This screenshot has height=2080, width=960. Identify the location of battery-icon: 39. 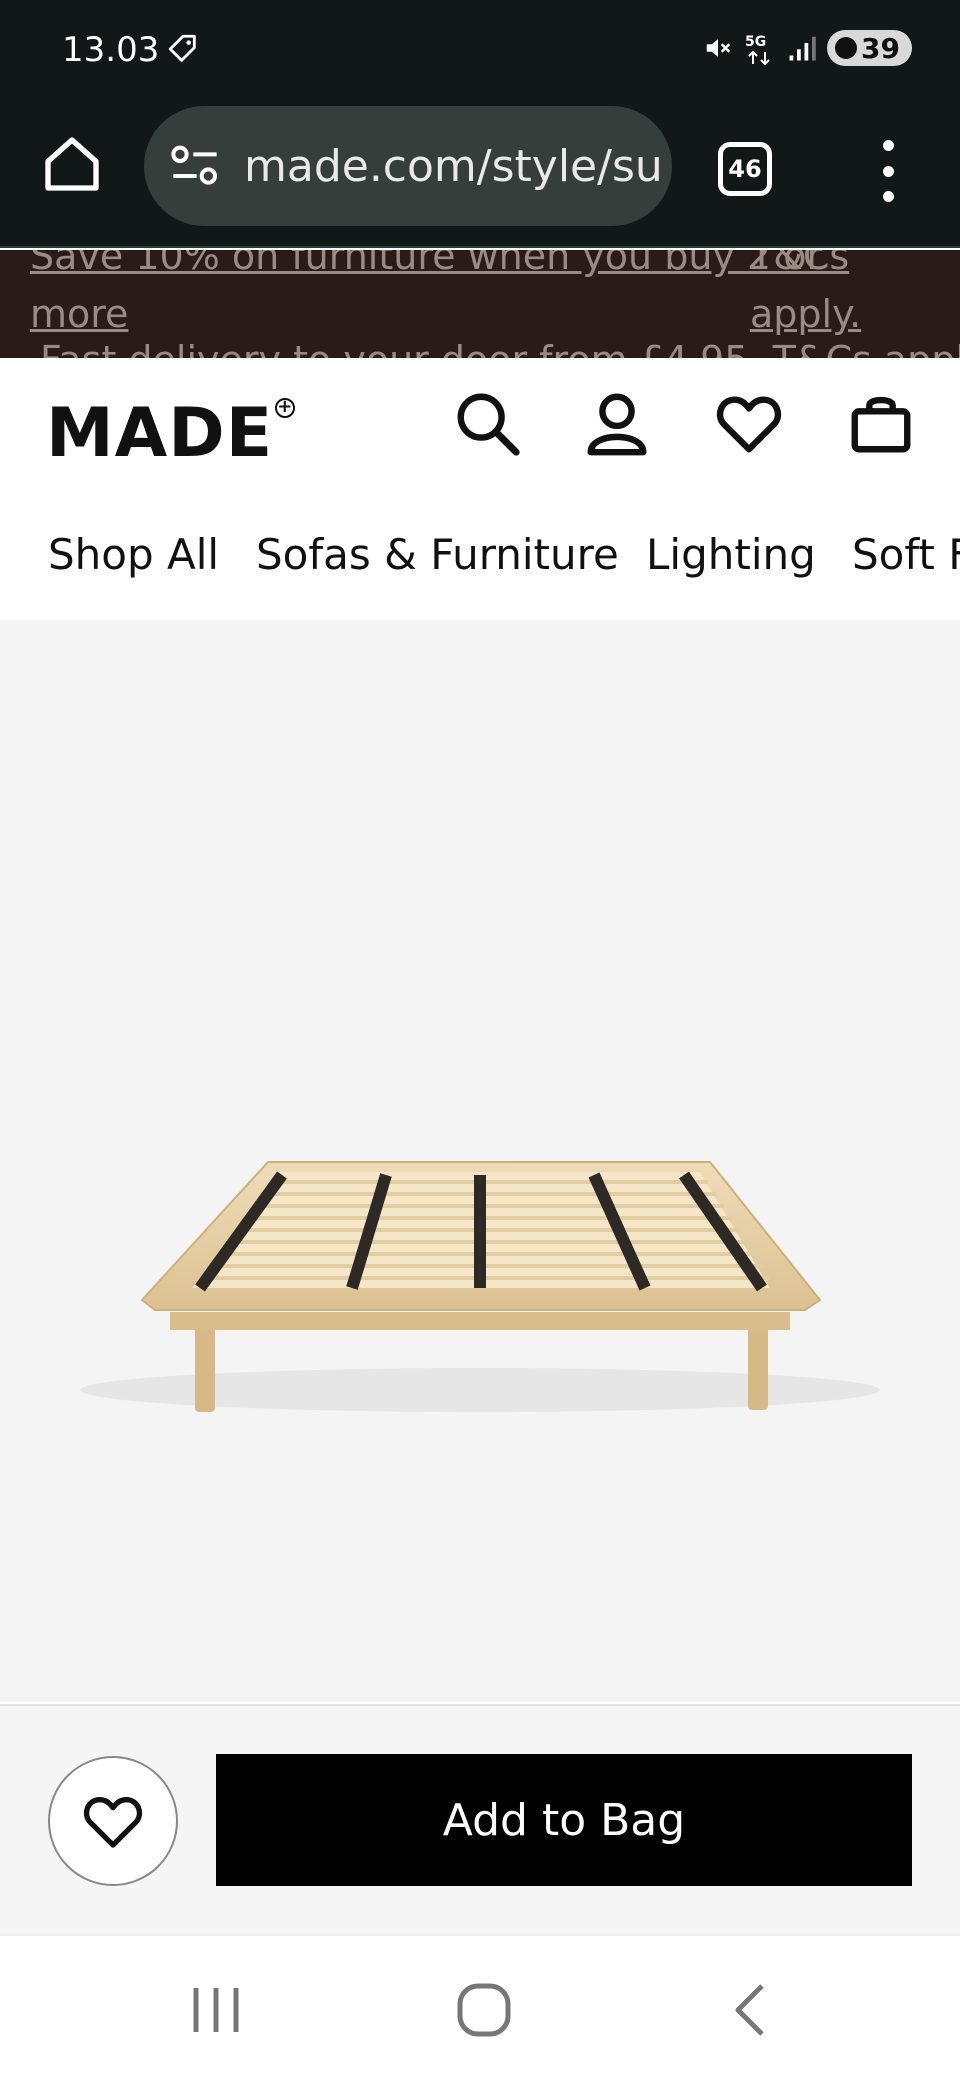
(869, 48).